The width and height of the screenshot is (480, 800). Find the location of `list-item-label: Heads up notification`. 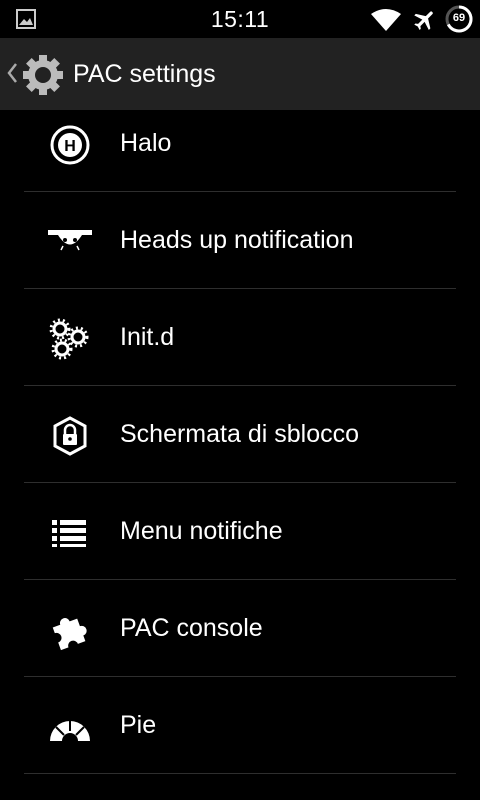

list-item-label: Heads up notification is located at coordinates (237, 240).